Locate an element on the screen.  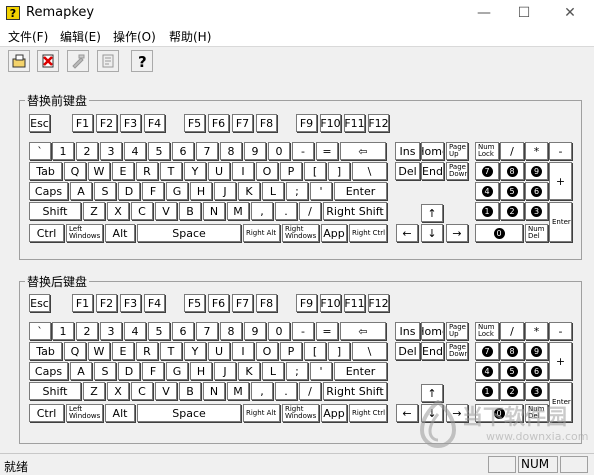
key-f11: F11 is located at coordinates (354, 303).